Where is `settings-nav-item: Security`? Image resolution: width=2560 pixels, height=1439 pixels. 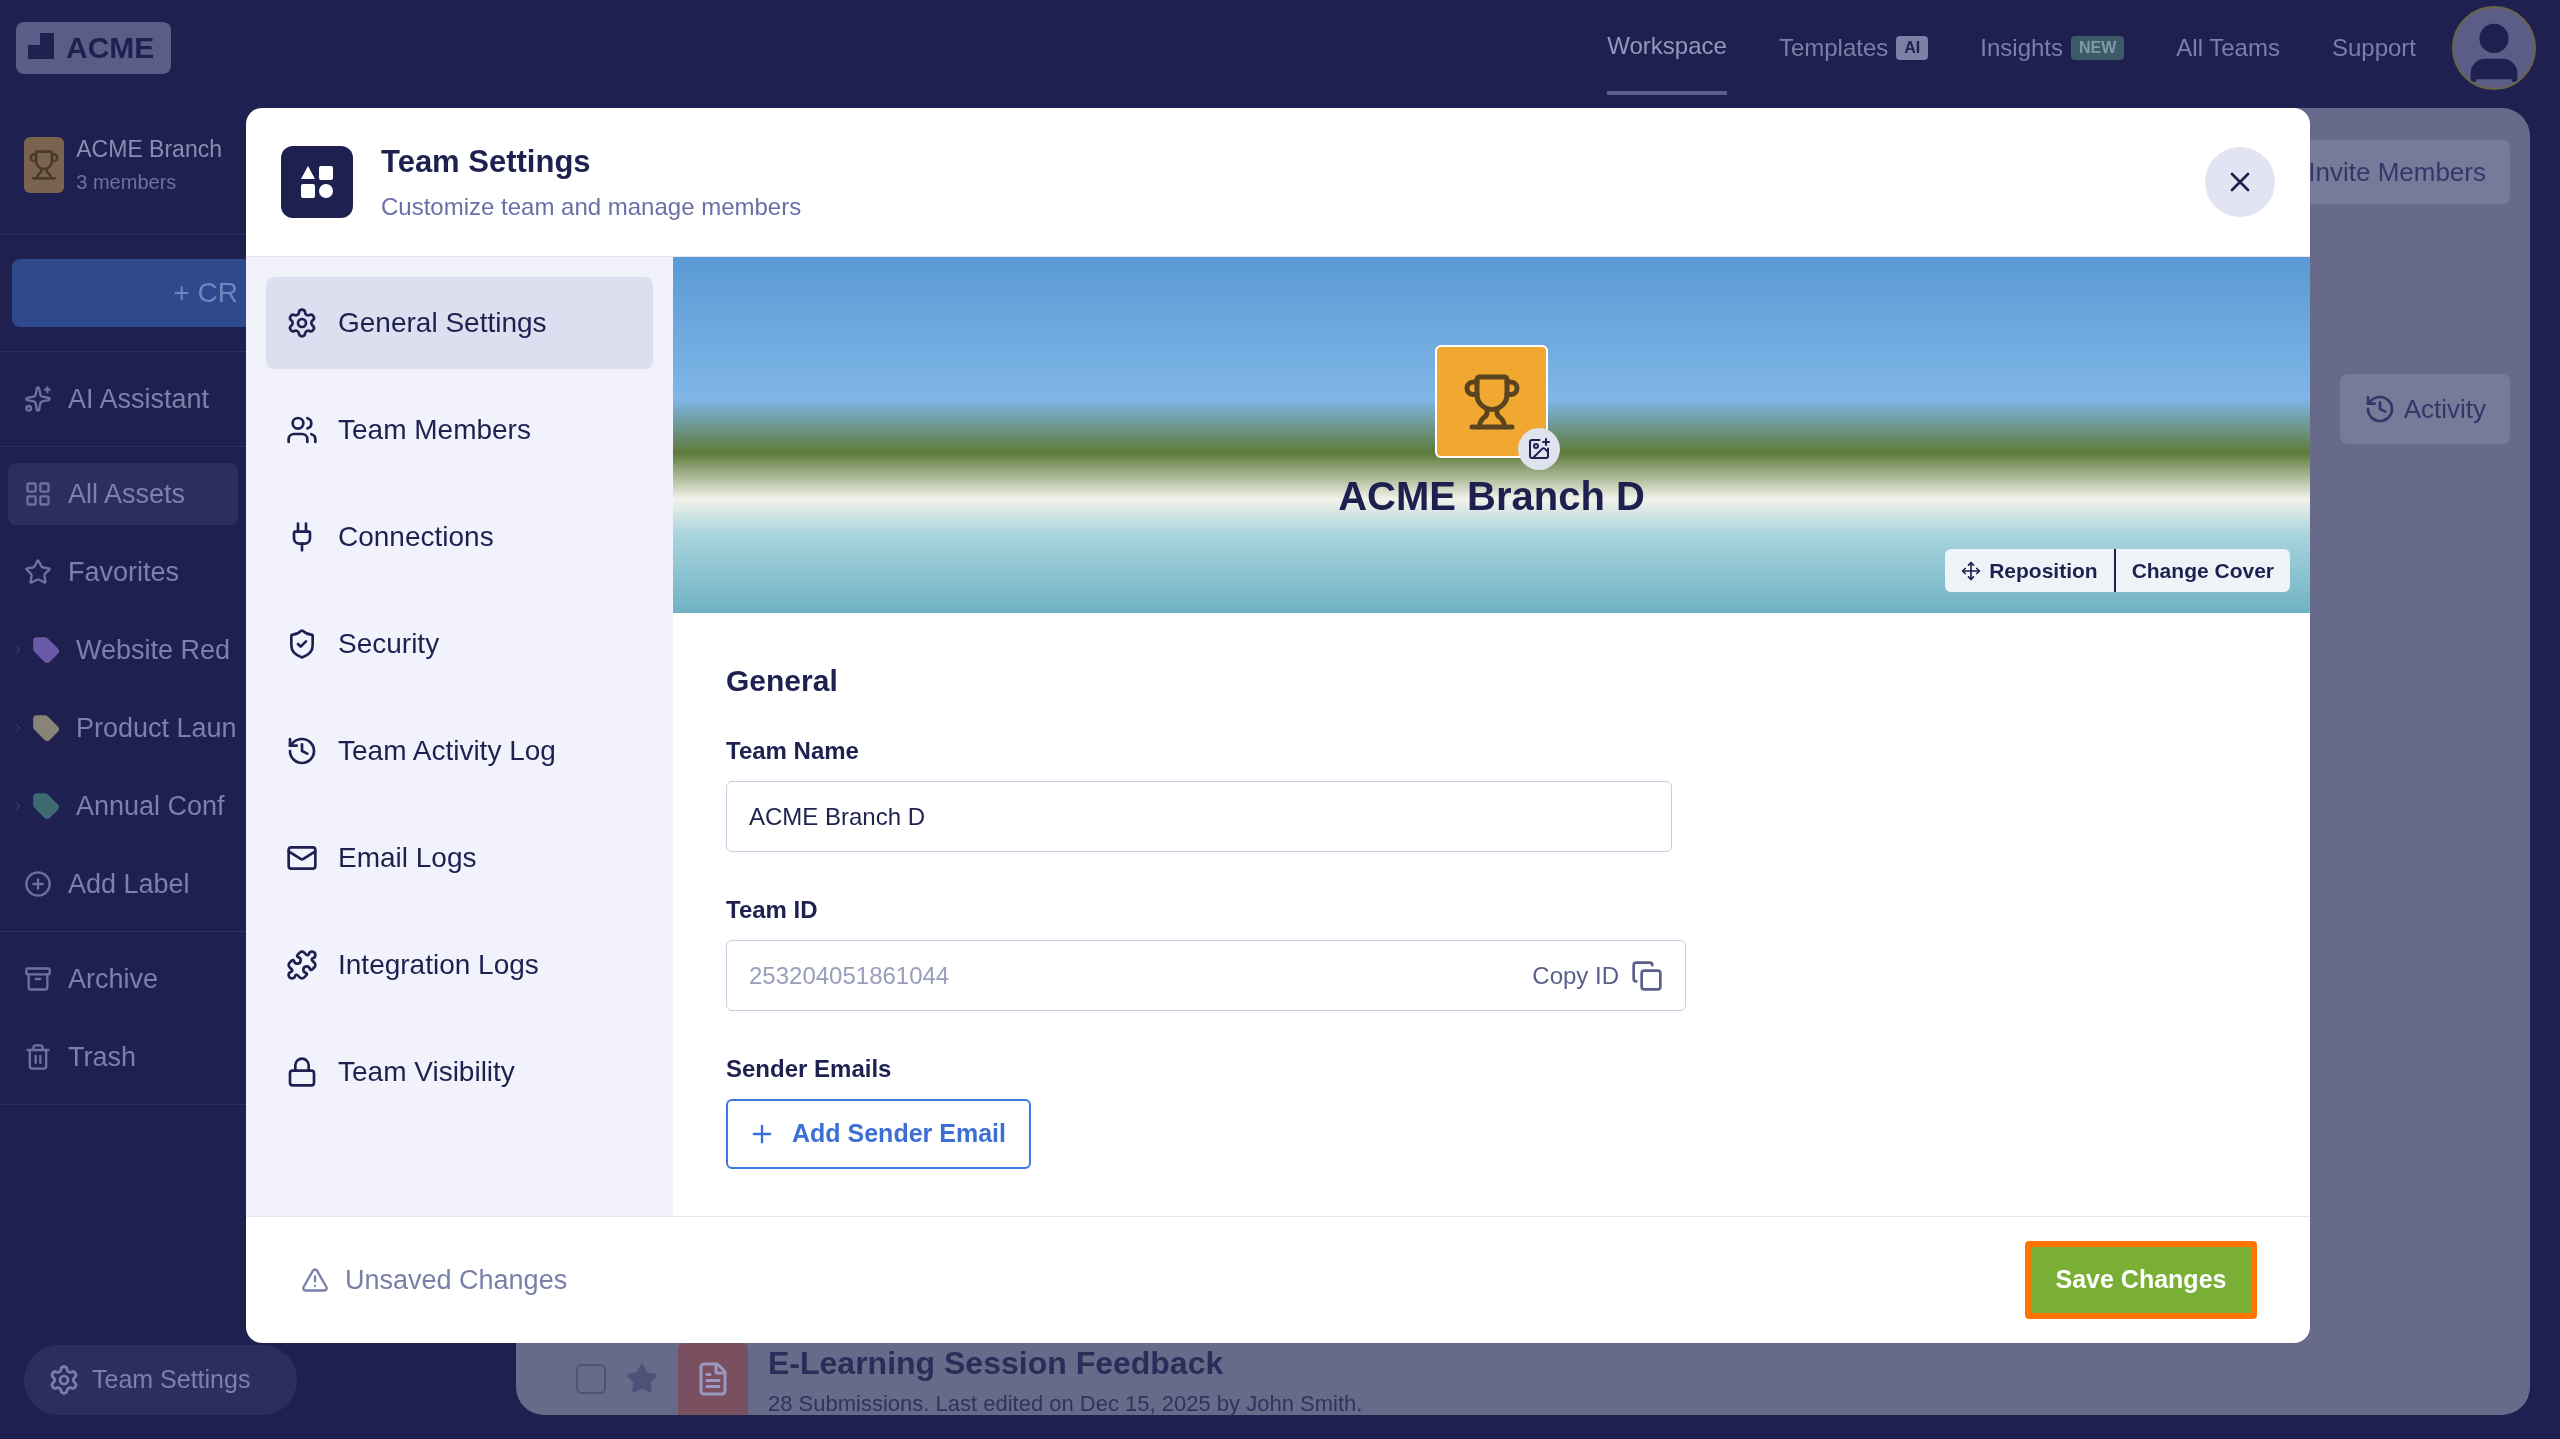
settings-nav-item: Security is located at coordinates (459, 644).